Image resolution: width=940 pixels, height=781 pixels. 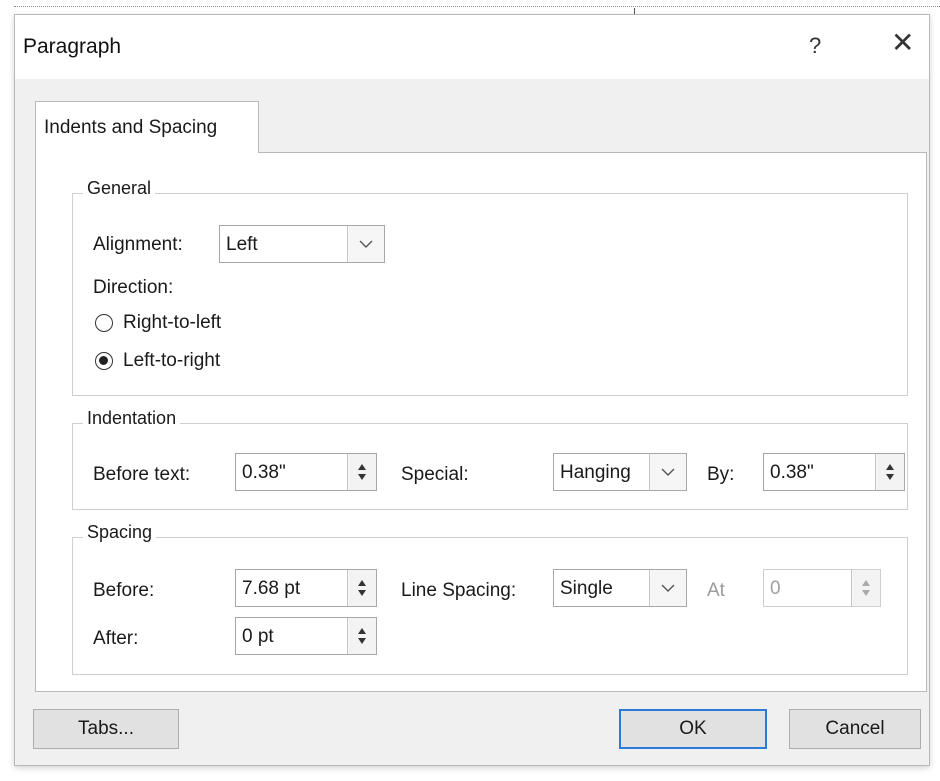 What do you see at coordinates (104, 361) in the screenshot?
I see `radio-left-to-right` at bounding box center [104, 361].